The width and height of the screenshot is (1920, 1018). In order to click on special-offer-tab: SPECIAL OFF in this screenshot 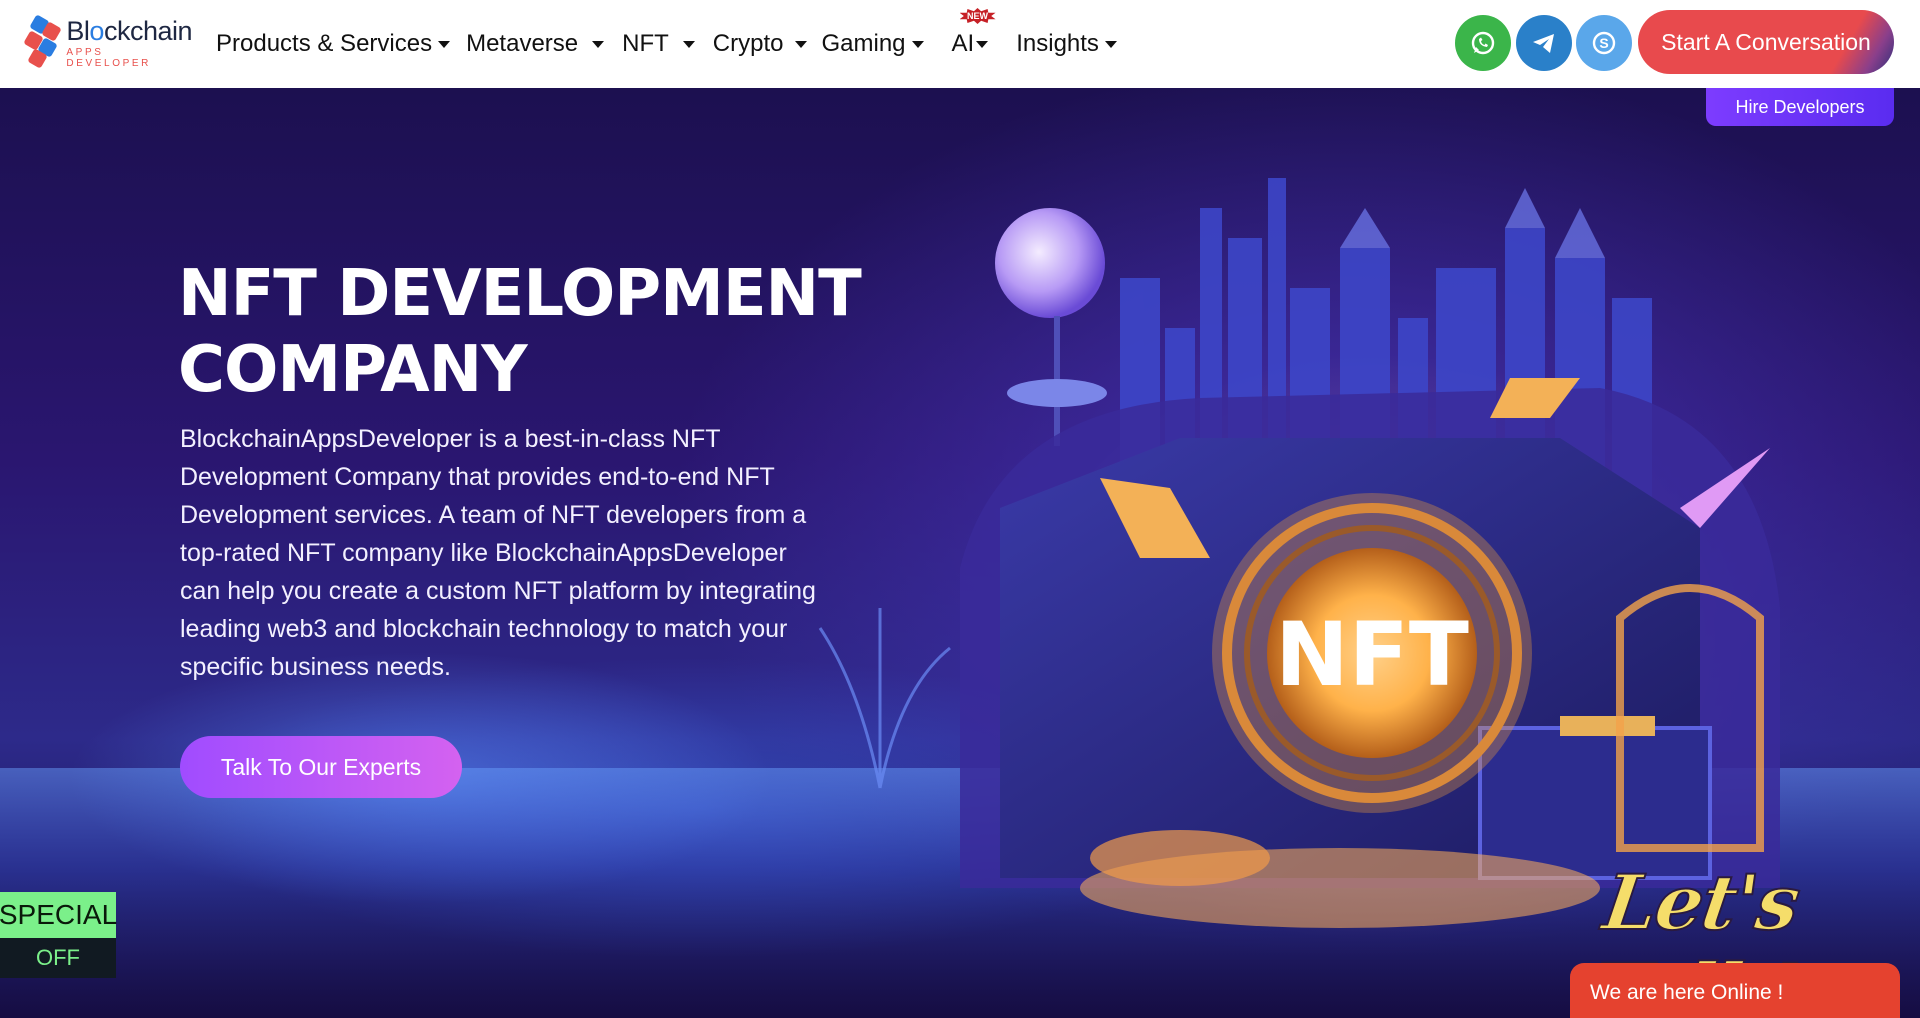, I will do `click(58, 935)`.